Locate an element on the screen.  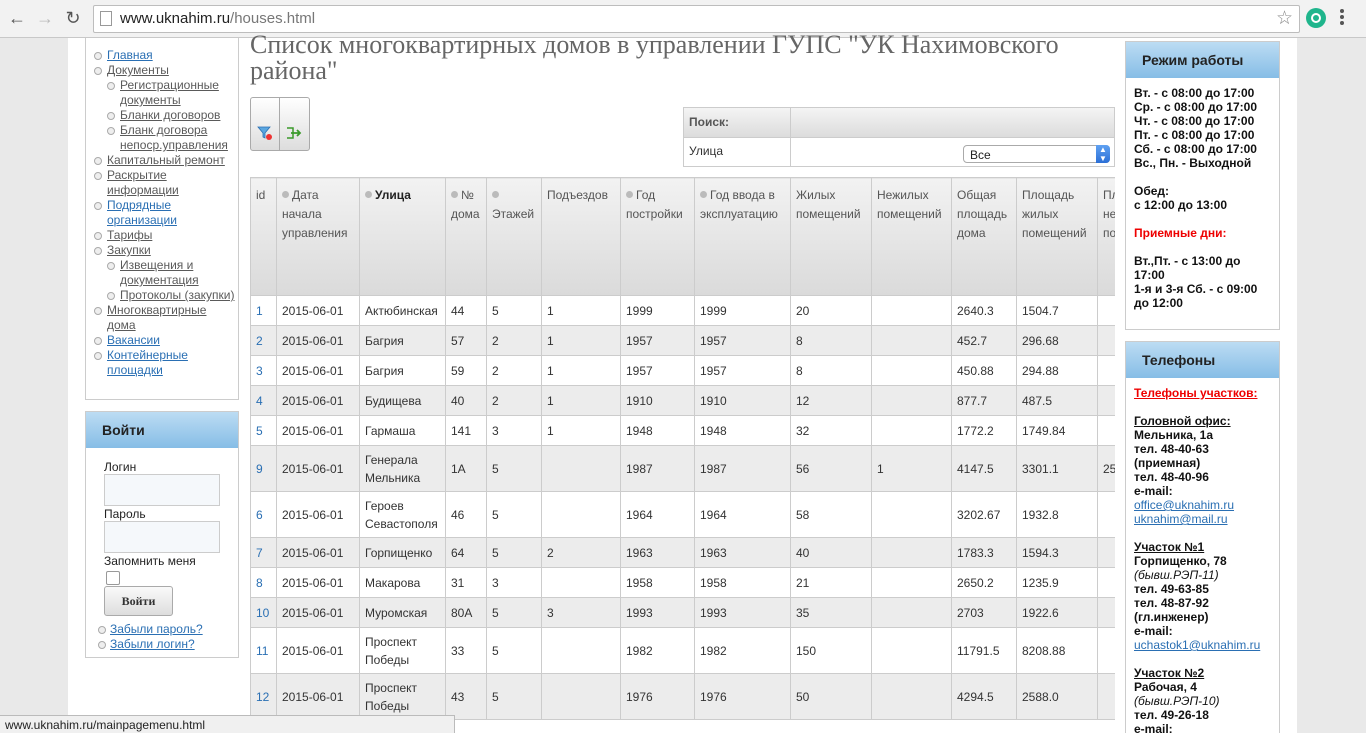
row-id-link: 9 is located at coordinates (263, 468).